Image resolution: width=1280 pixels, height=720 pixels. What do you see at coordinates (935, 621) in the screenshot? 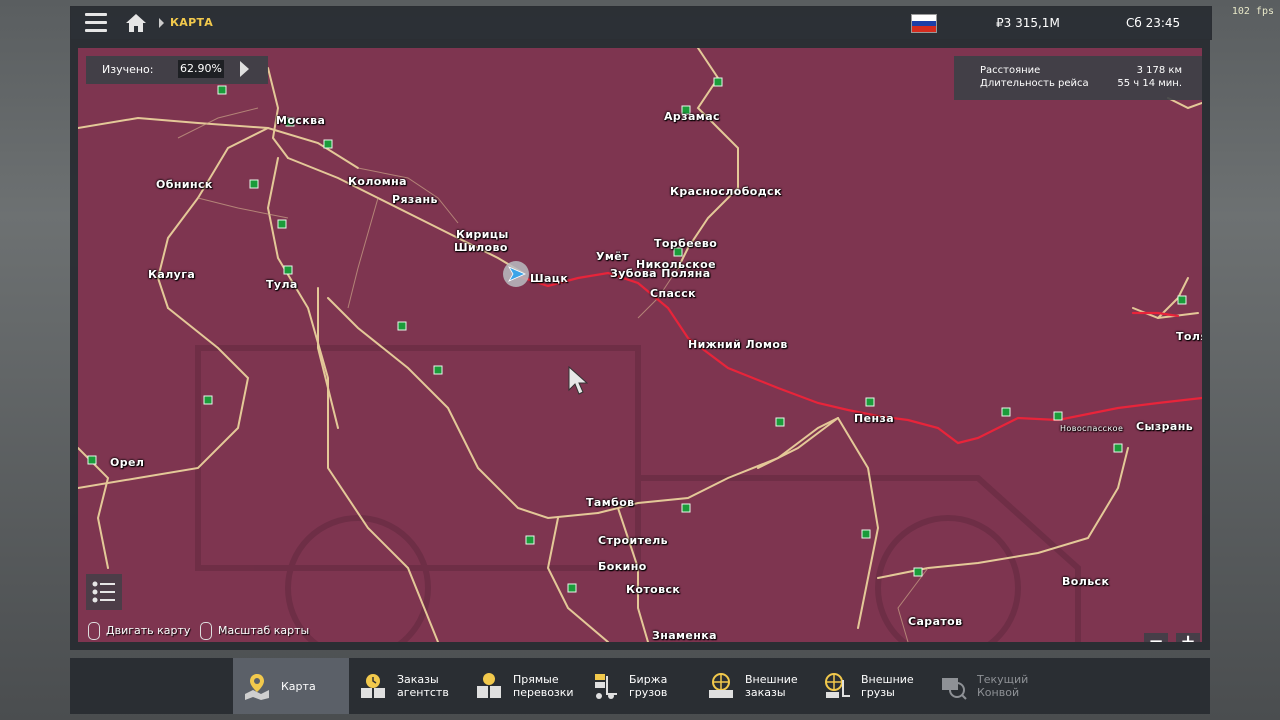
I see `city-label-saratov: Саратов` at bounding box center [935, 621].